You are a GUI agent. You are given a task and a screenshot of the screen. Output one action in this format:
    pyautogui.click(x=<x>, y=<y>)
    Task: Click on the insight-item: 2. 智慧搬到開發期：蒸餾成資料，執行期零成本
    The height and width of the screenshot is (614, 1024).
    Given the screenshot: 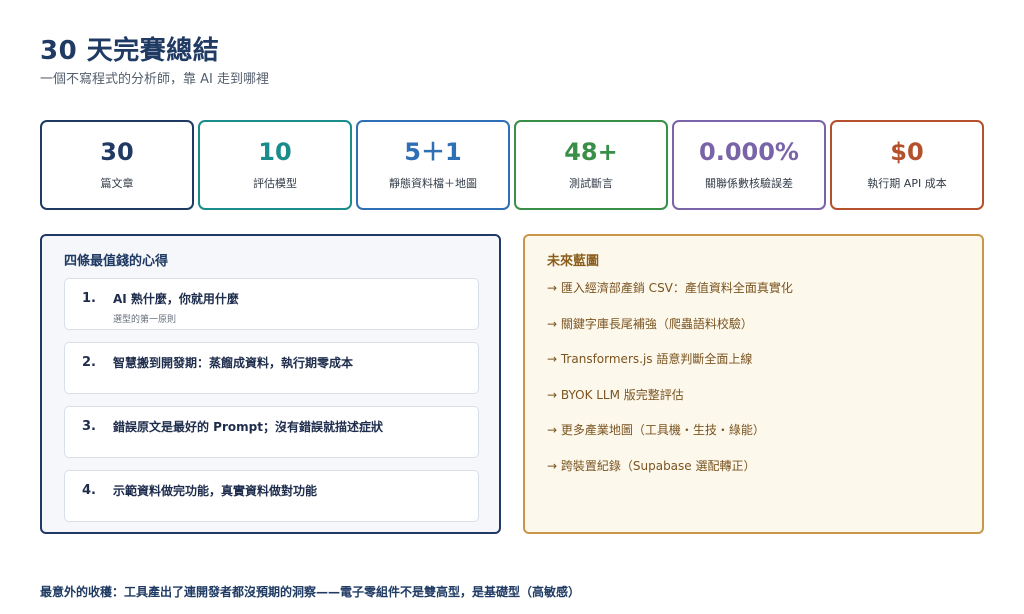 What is the action you would take?
    pyautogui.click(x=271, y=368)
    